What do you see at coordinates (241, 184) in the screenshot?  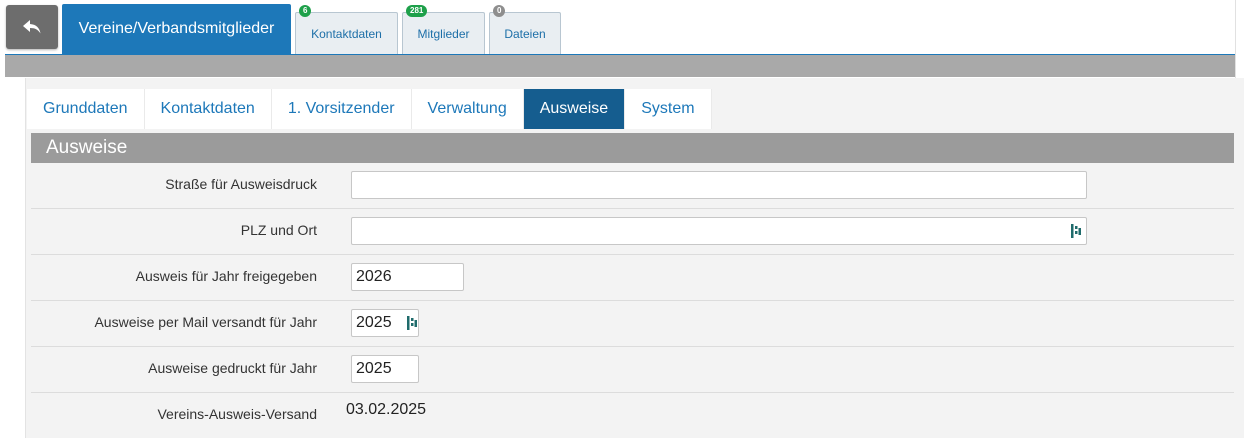 I see `strasse-label: Straße für Ausweisdruck` at bounding box center [241, 184].